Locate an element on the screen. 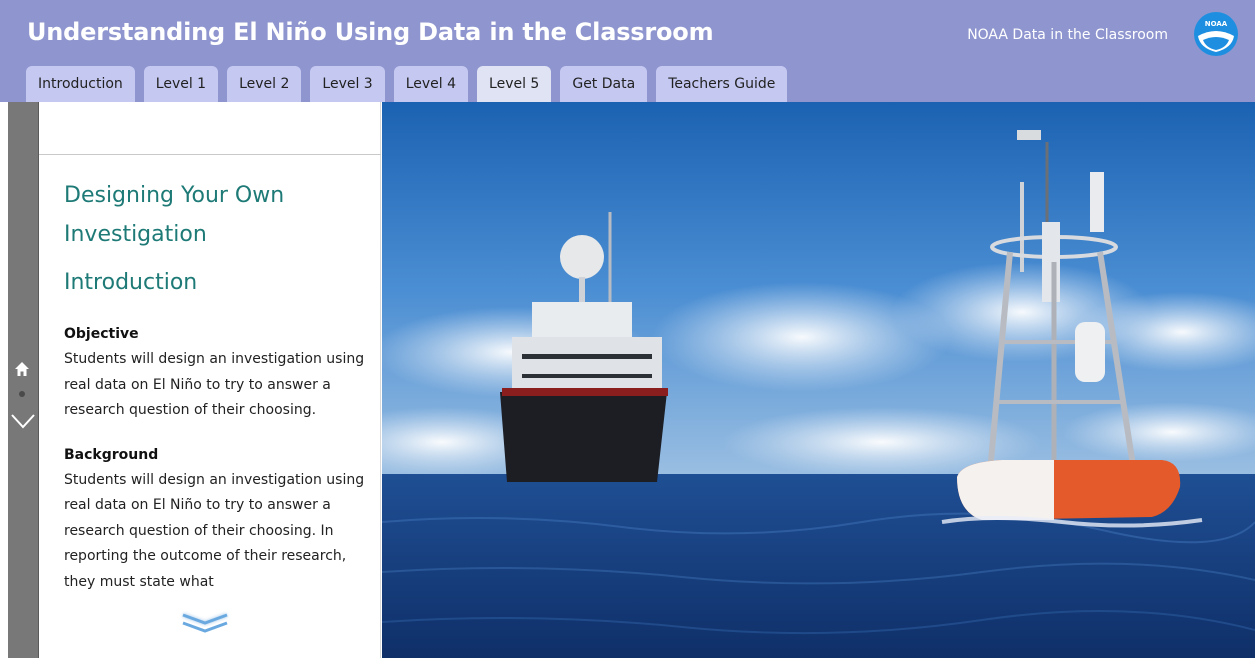  home-icon is located at coordinates (22, 369).